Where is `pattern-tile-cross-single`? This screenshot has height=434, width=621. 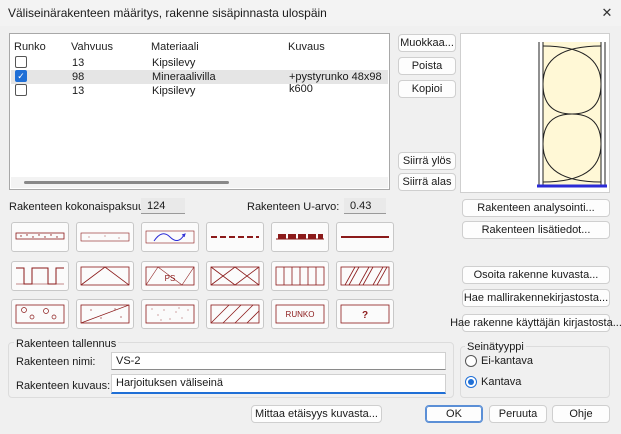
pattern-tile-cross-single is located at coordinates (105, 276).